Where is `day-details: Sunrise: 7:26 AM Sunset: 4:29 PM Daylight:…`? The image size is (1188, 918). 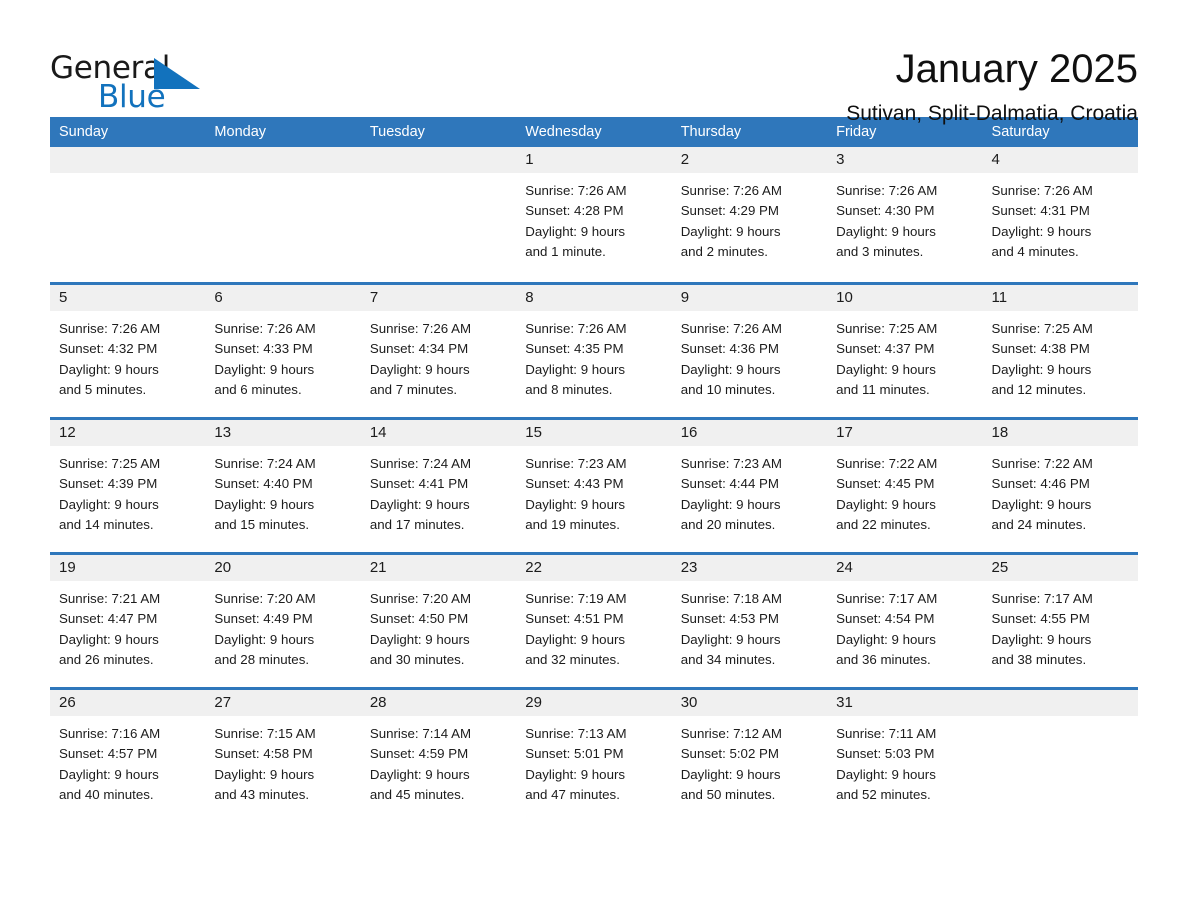
day-details: Sunrise: 7:26 AM Sunset: 4:29 PM Daylight:… is located at coordinates (749, 218).